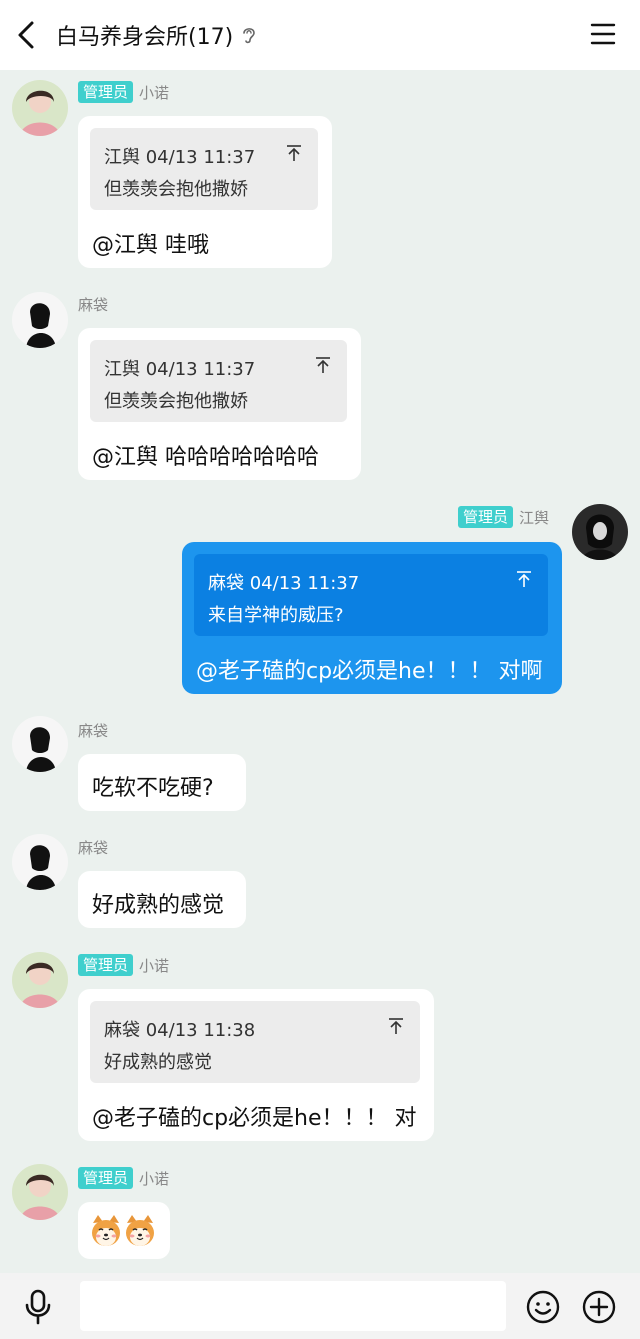 Image resolution: width=640 pixels, height=1339 pixels. Describe the element at coordinates (543, 1307) in the screenshot. I see `smiley-face-icon` at that location.